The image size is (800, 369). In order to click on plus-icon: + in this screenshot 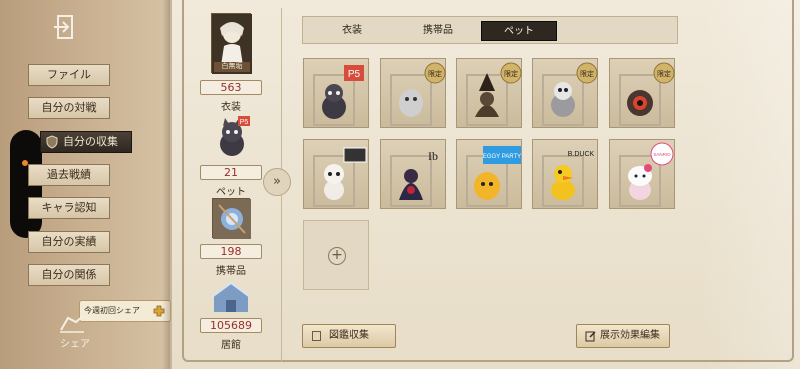, I will do `click(337, 256)`.